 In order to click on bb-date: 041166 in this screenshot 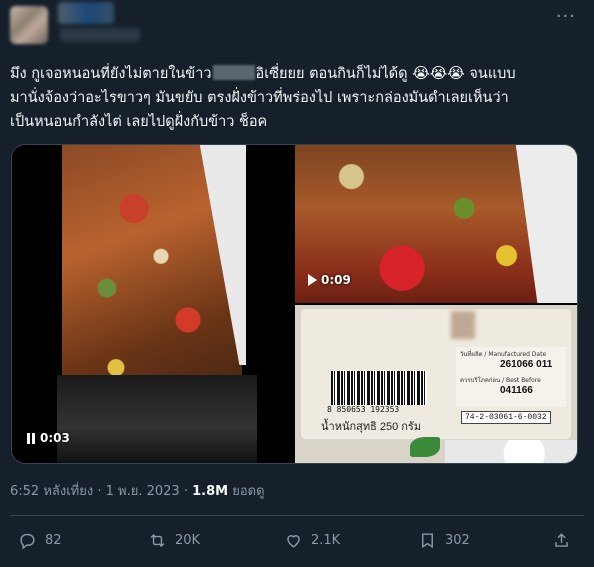, I will do `click(516, 390)`.